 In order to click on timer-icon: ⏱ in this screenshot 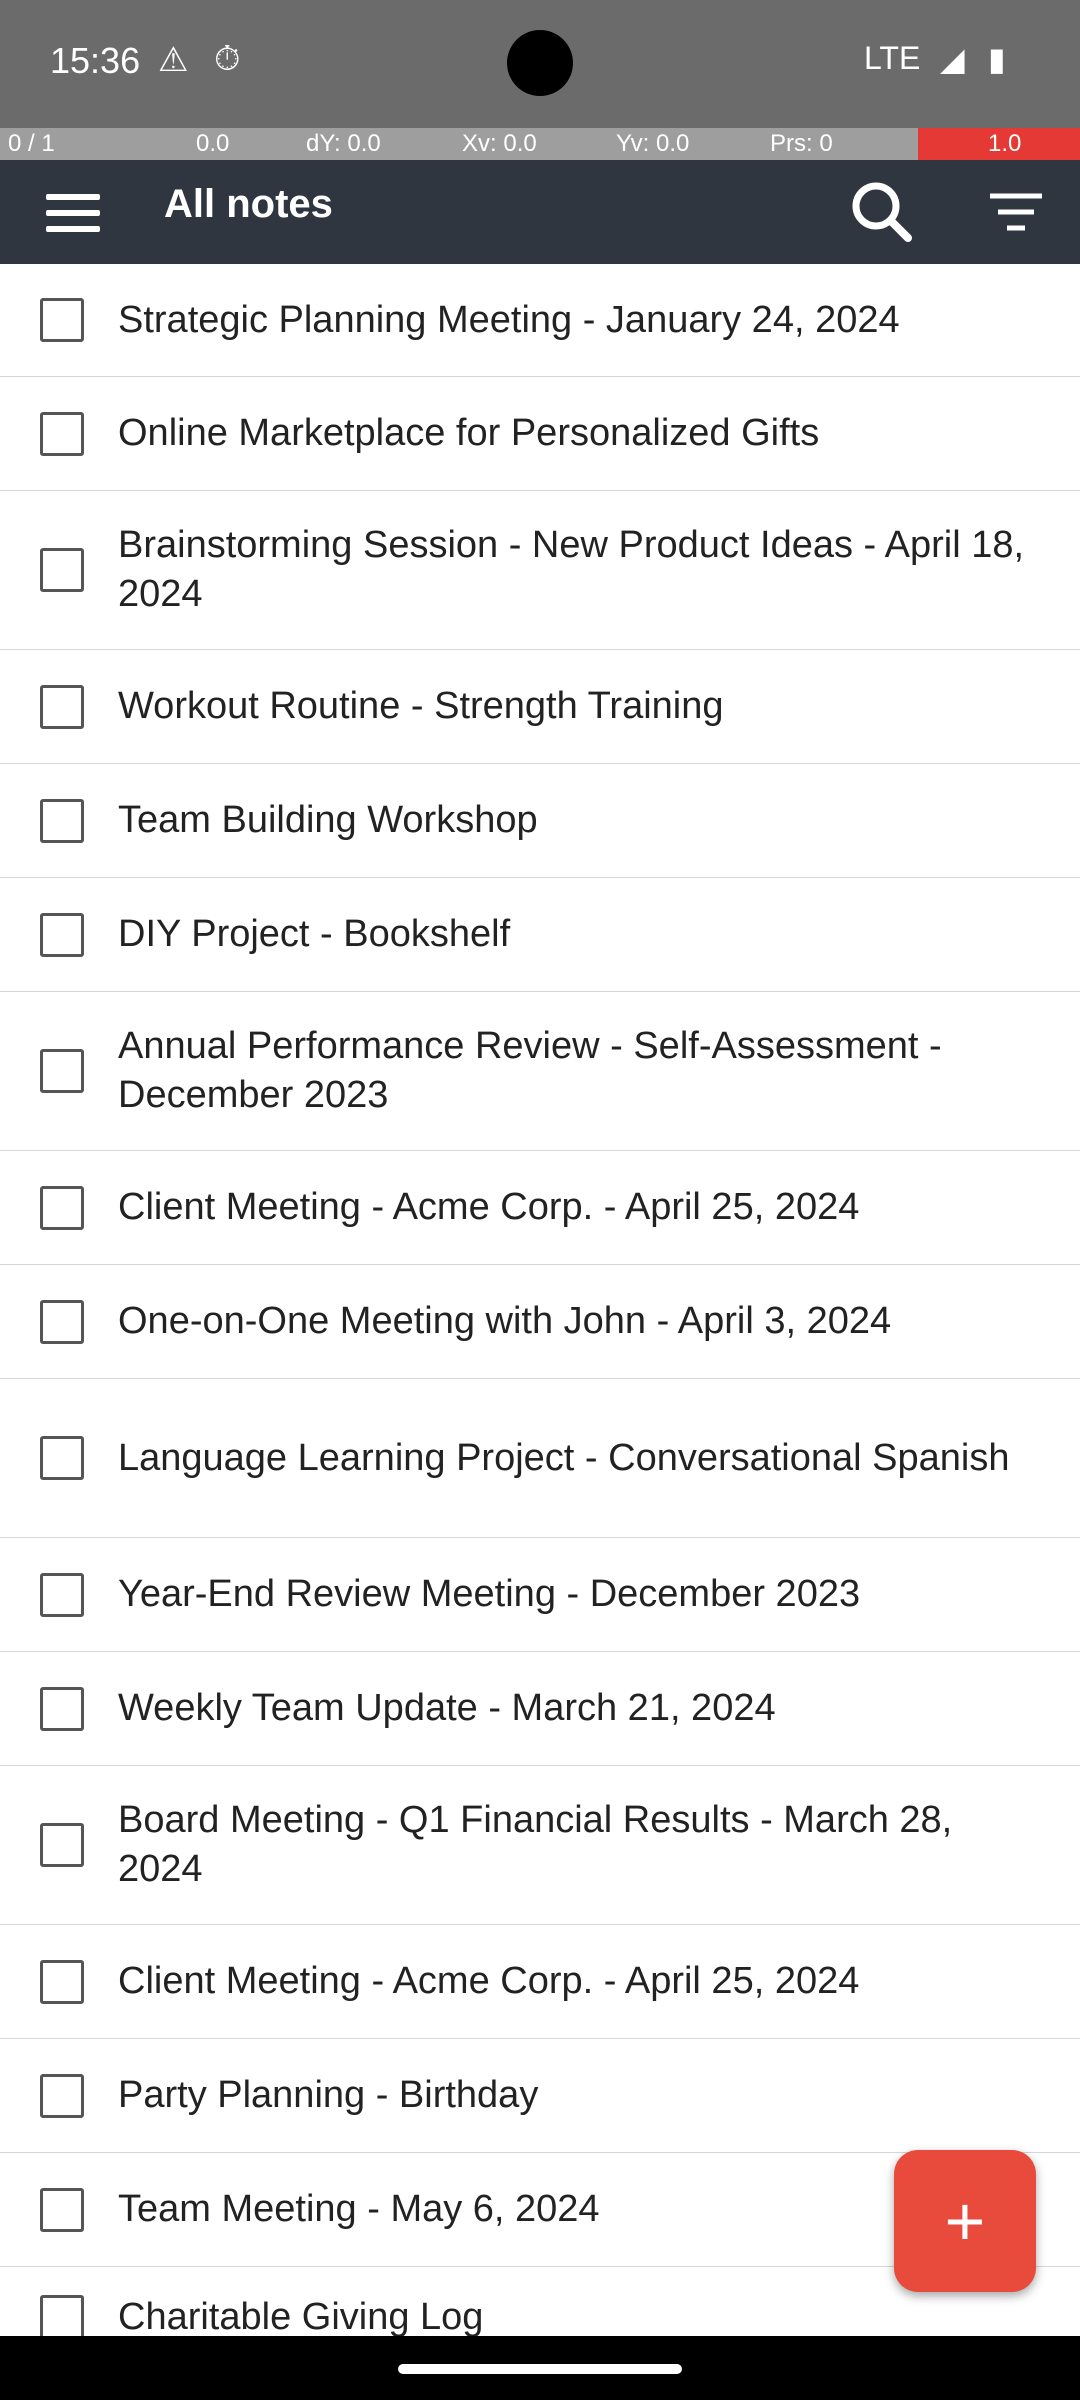, I will do `click(227, 59)`.